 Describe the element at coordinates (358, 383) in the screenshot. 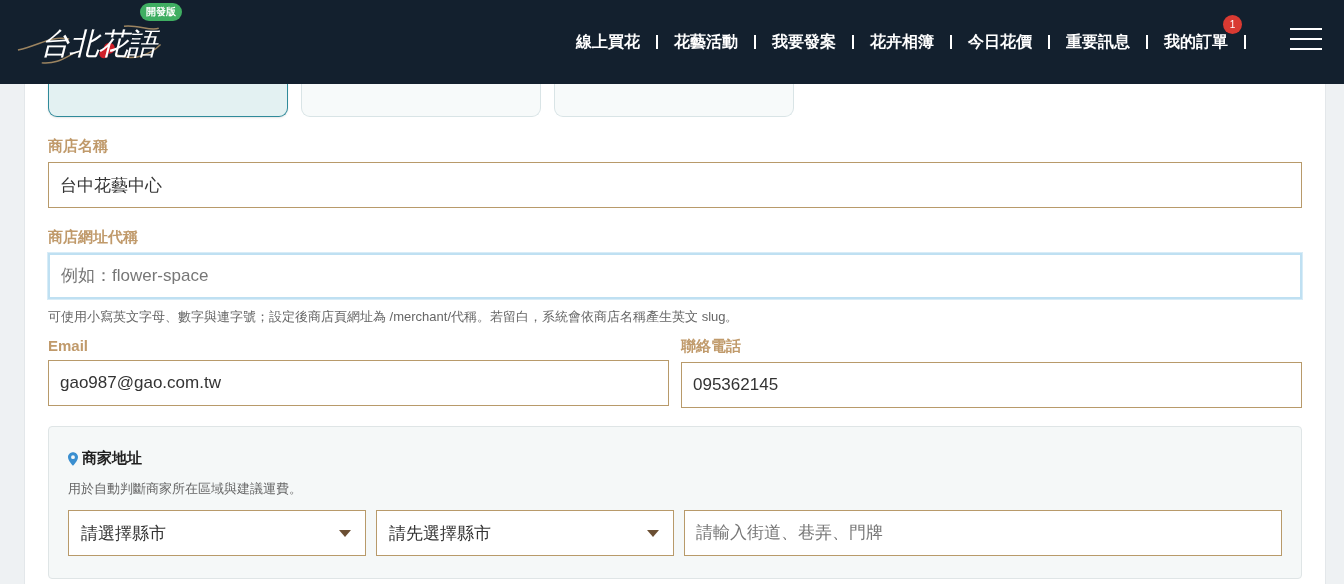

I see `input-field: gao987@gao.com.tw` at that location.